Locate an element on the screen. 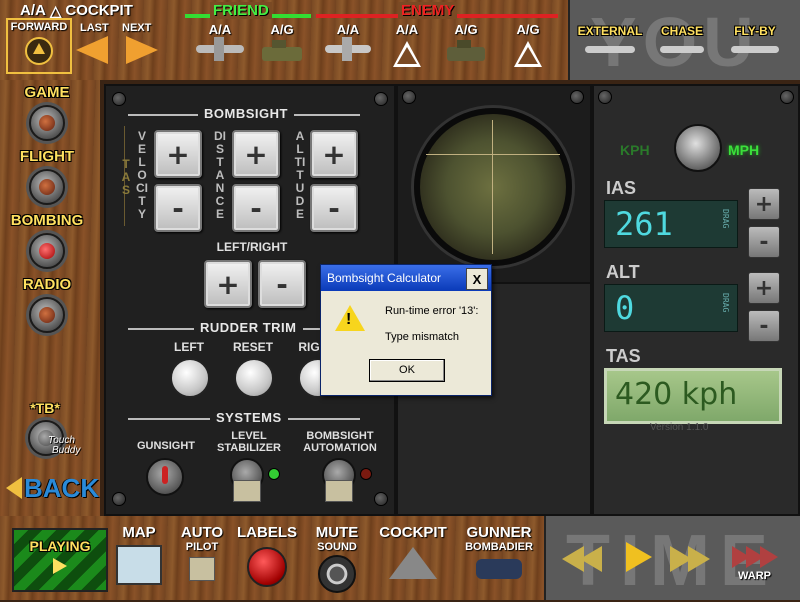  external-view-button: EXTERNAL is located at coordinates (610, 49).